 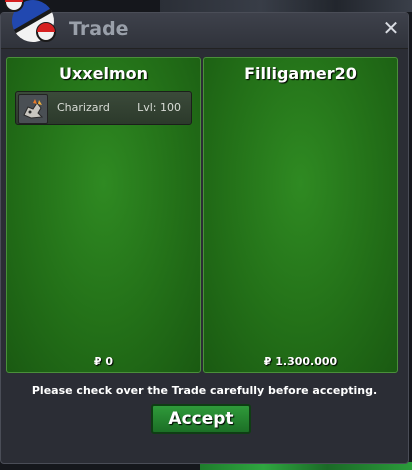 What do you see at coordinates (159, 107) in the screenshot?
I see `pokemon-level: Lvl: 100` at bounding box center [159, 107].